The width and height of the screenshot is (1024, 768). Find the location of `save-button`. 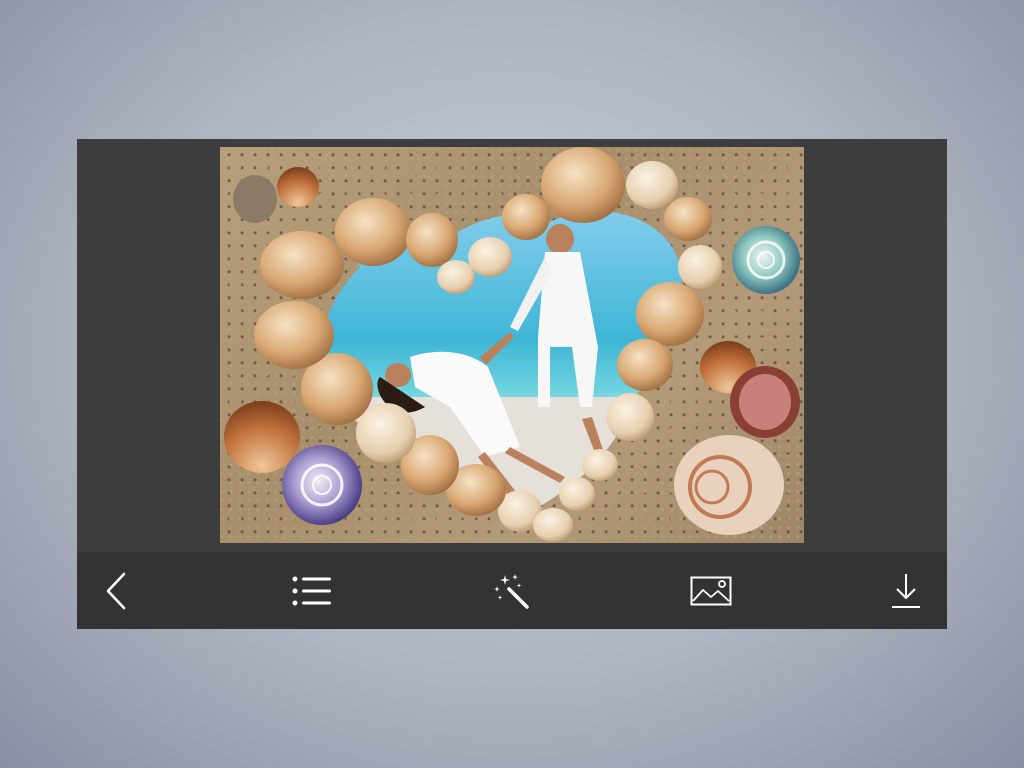

save-button is located at coordinates (906, 591).